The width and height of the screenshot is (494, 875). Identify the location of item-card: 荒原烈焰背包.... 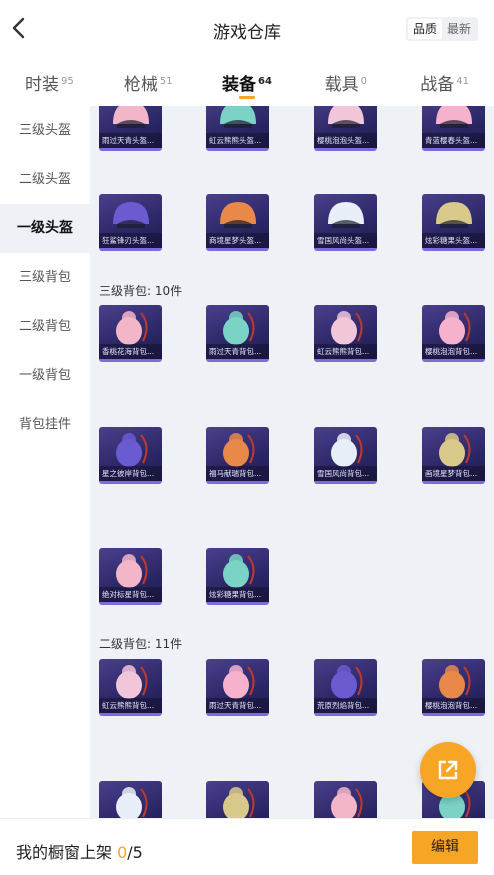
(345, 687).